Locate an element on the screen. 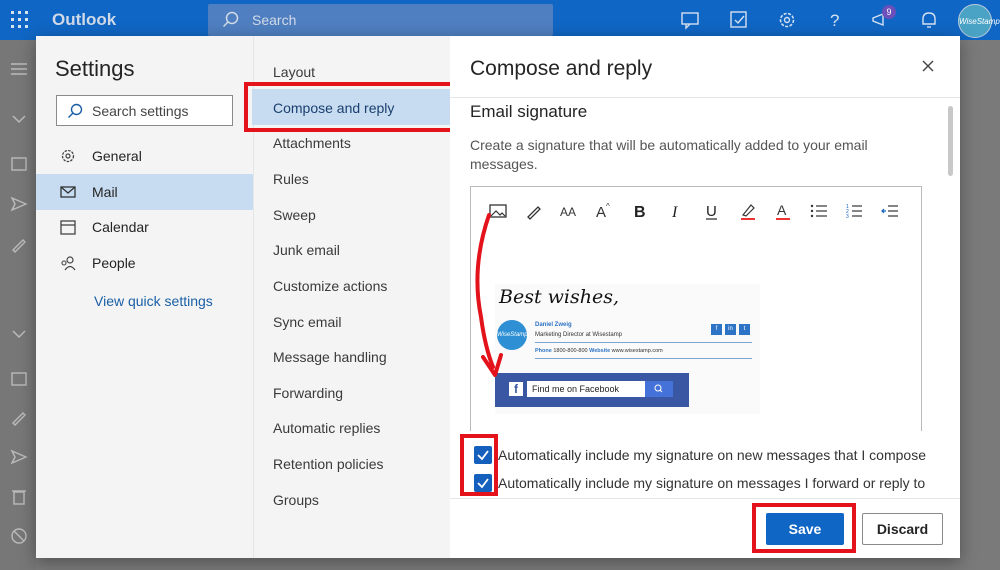 This screenshot has width=1000, height=570. svg-text: AA is located at coordinates (568, 212).